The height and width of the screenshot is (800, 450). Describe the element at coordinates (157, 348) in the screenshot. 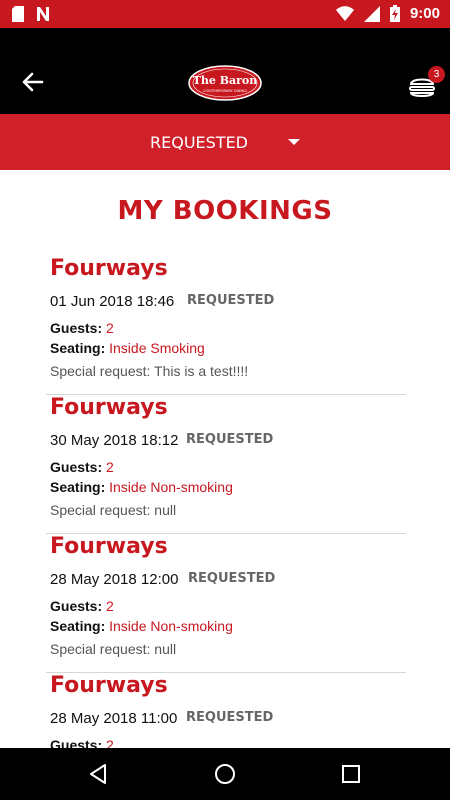

I see `seating-value: Inside Smoking` at that location.